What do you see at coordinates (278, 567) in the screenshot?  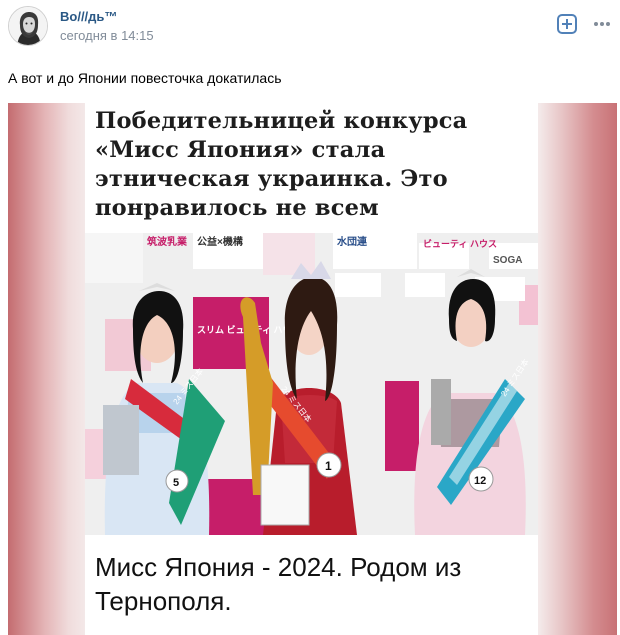 I see `caption-line: Мисс Япония - 2024. Родом из` at bounding box center [278, 567].